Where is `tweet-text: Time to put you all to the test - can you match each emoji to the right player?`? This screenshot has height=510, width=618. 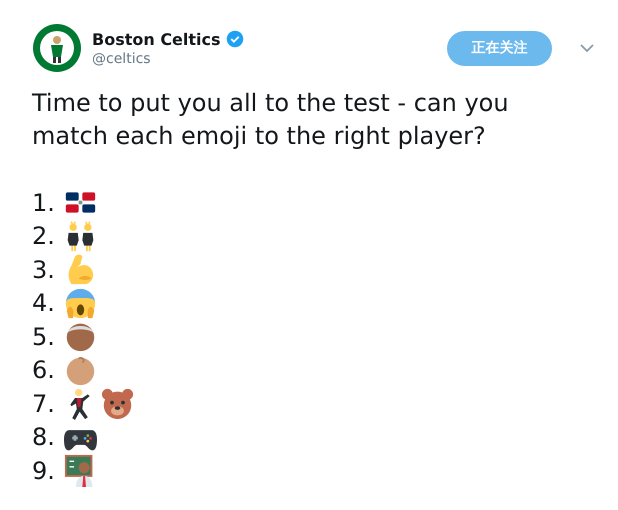 tweet-text: Time to put you all to the test - can you match each emoji to the right player? is located at coordinates (271, 120).